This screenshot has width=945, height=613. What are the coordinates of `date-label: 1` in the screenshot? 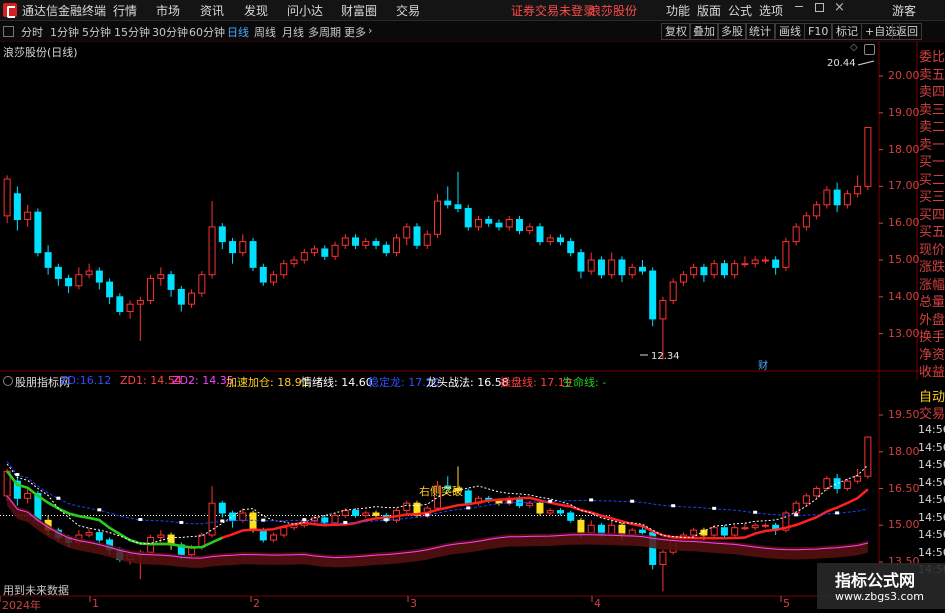 It's located at (95, 603).